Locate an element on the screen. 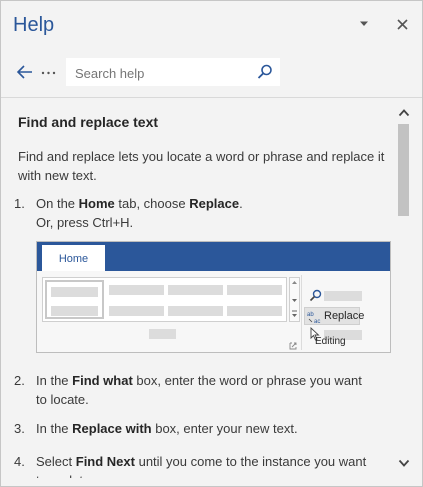 The width and height of the screenshot is (423, 487). dialog-launcher-icon is located at coordinates (293, 347).